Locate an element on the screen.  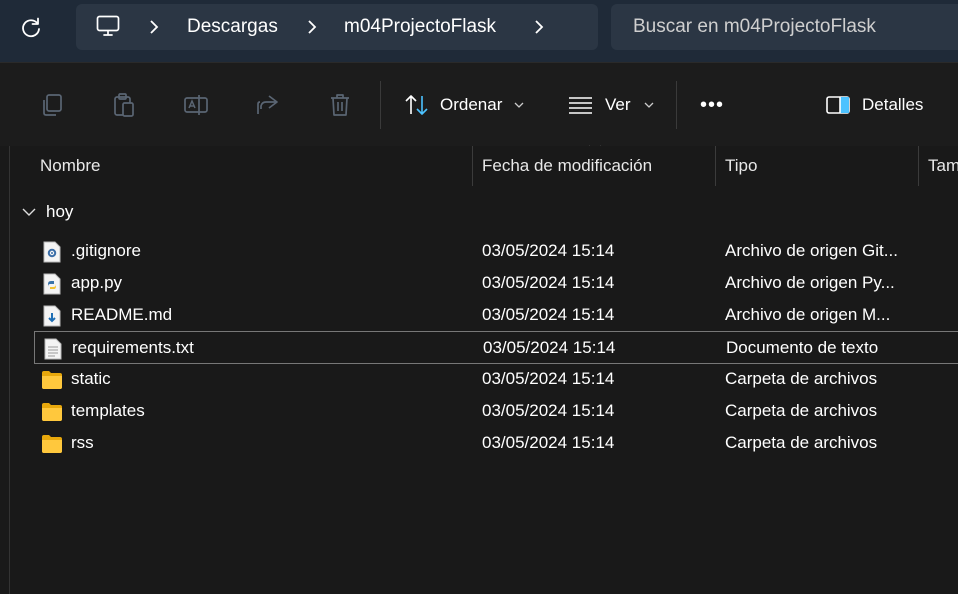
sort-icon is located at coordinates (416, 105).